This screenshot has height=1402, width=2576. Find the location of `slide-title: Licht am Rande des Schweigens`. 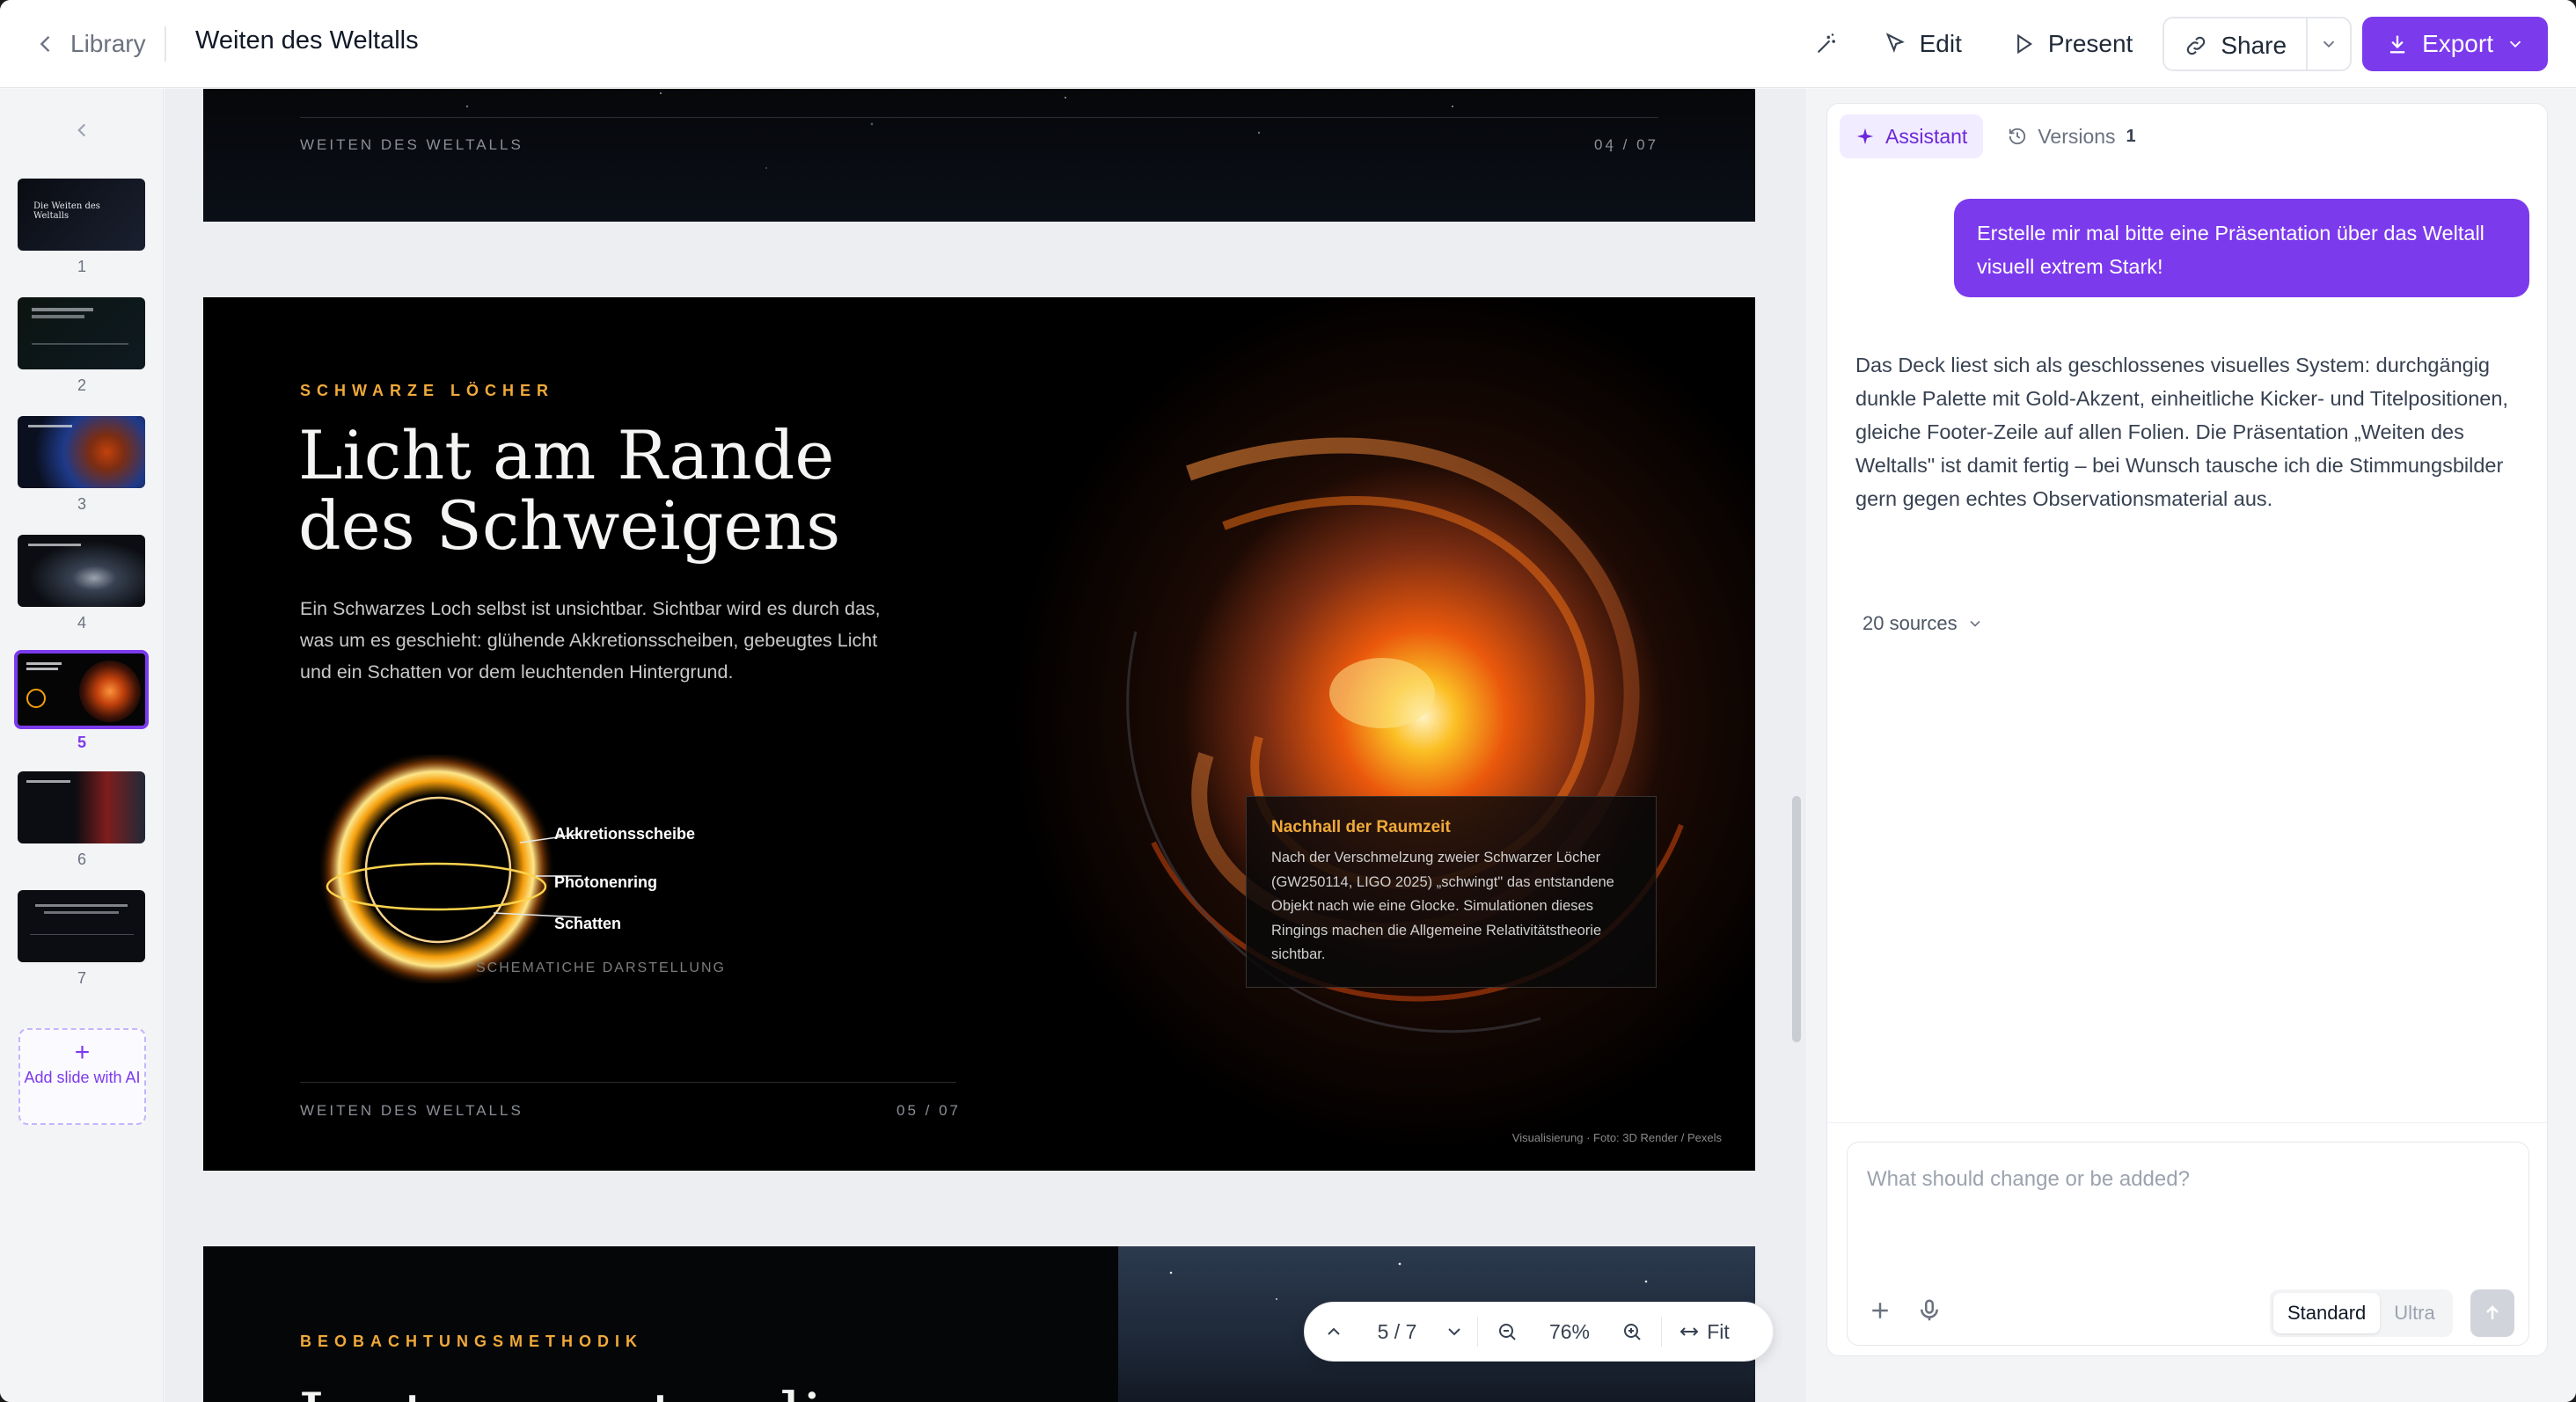

slide-title: Licht am Rande des Schweigens is located at coordinates (606, 491).